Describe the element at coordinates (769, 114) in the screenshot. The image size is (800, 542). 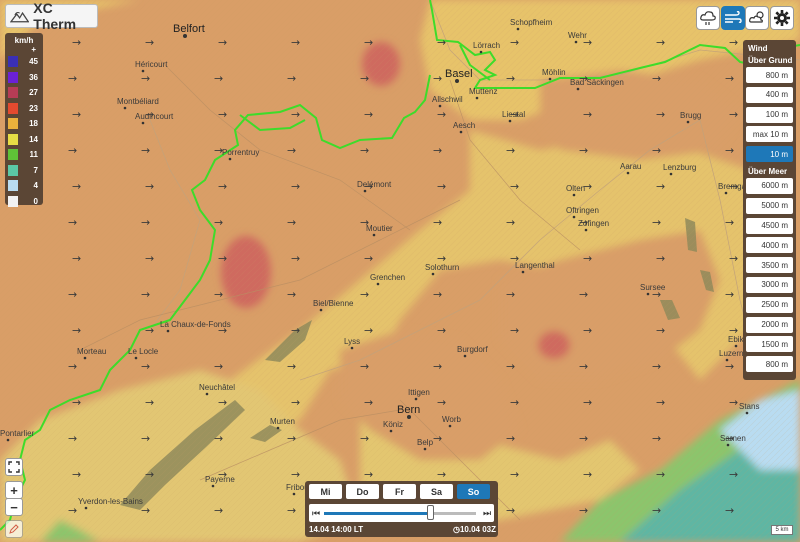
I see `ground-level-button: 100 m` at that location.